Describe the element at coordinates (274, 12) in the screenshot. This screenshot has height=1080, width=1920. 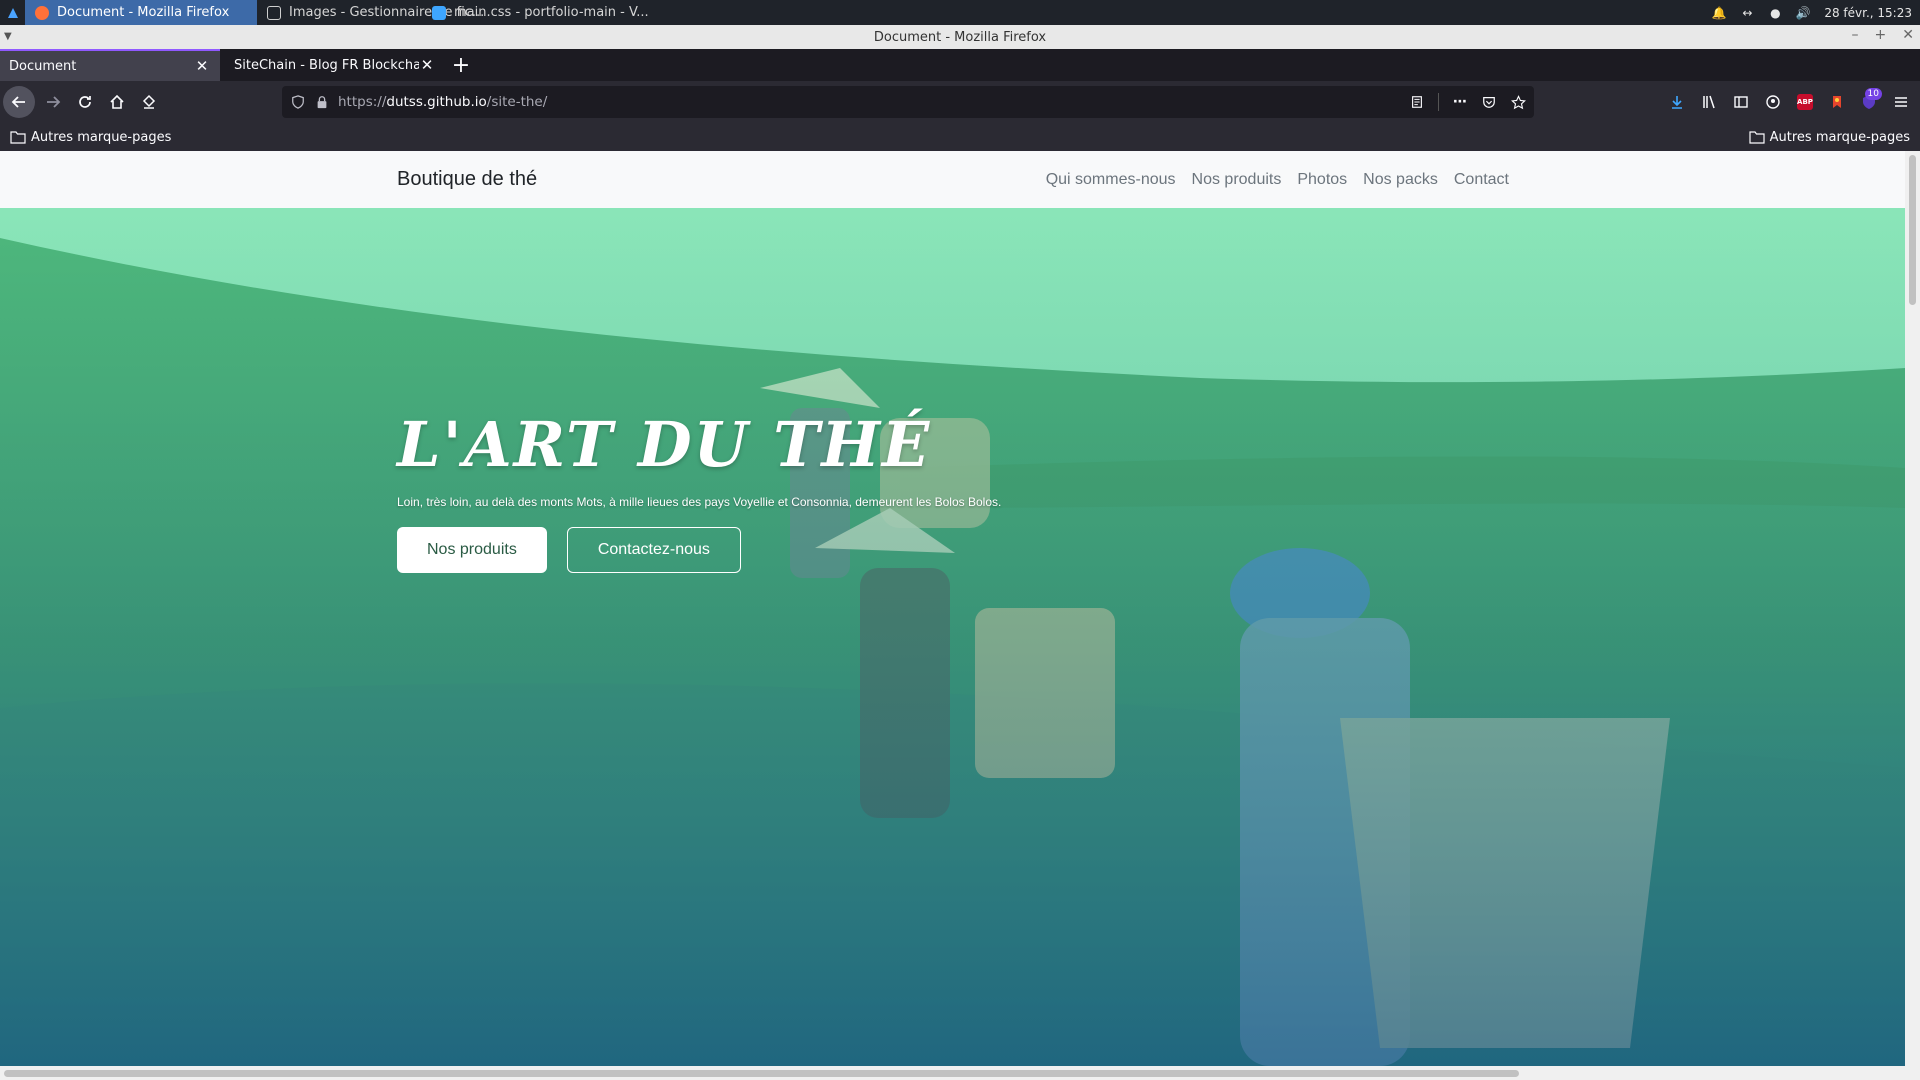
I see `file-manager-icon` at that location.